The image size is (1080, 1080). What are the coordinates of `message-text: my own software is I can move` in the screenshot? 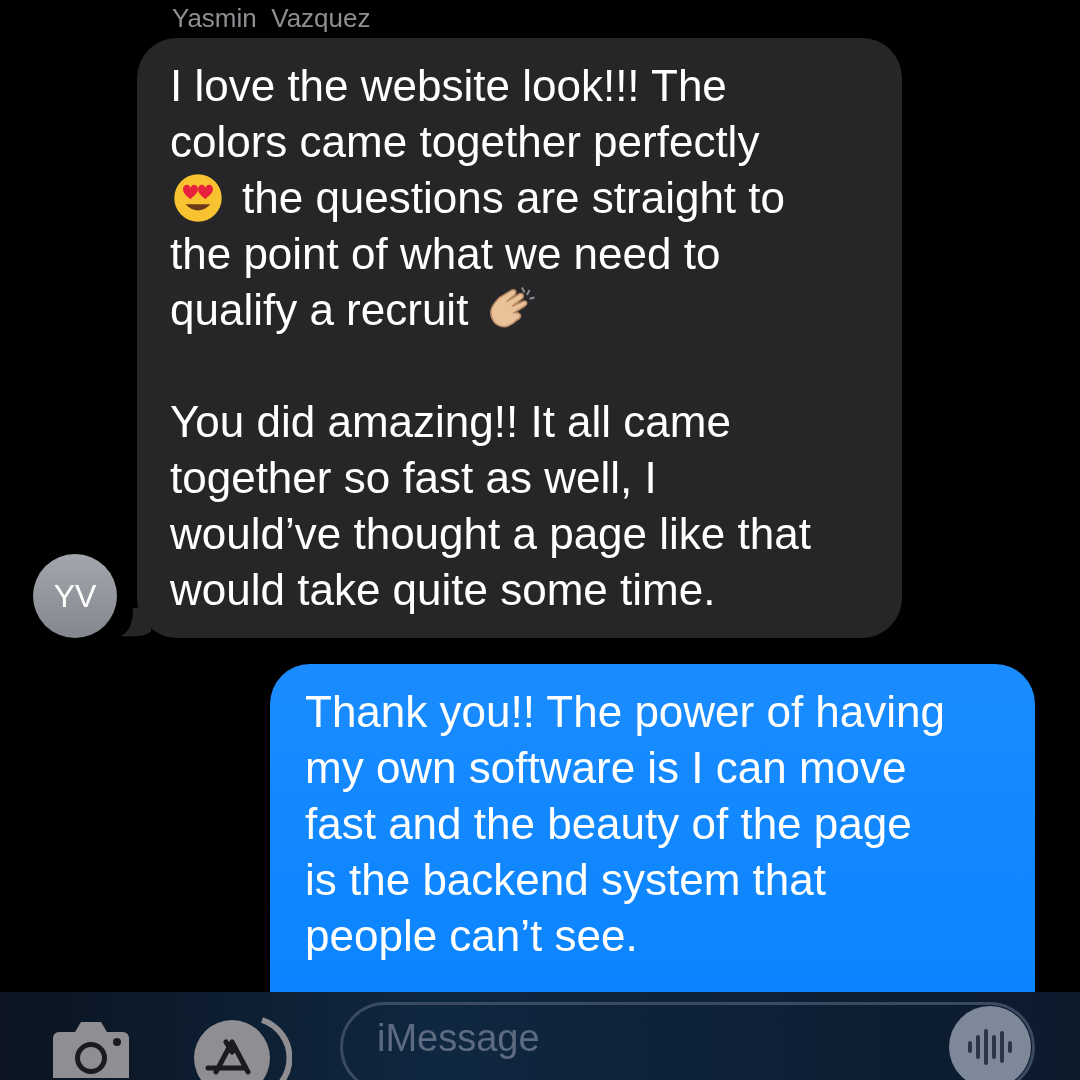 It's located at (606, 768).